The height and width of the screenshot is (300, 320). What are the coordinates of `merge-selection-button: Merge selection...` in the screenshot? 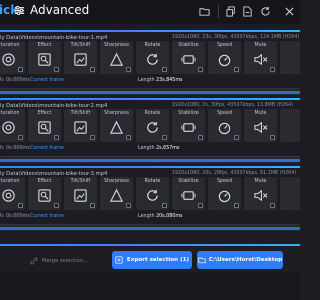 It's located at (59, 261).